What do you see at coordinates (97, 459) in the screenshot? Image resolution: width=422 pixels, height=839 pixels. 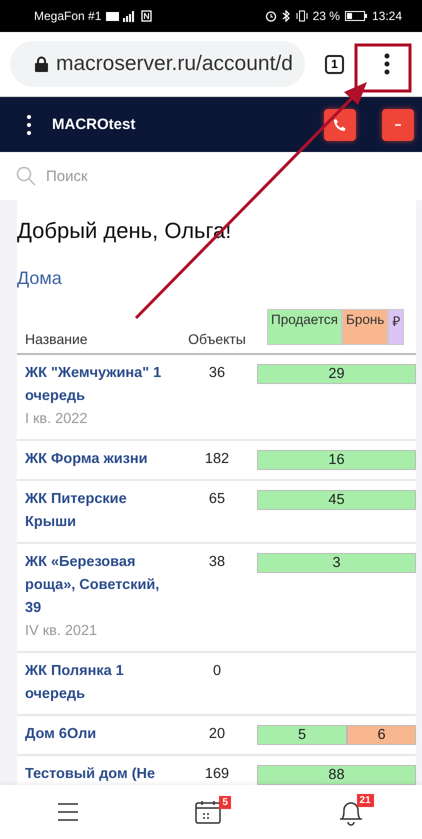 I see `house-link: ЖК Форма жизни` at bounding box center [97, 459].